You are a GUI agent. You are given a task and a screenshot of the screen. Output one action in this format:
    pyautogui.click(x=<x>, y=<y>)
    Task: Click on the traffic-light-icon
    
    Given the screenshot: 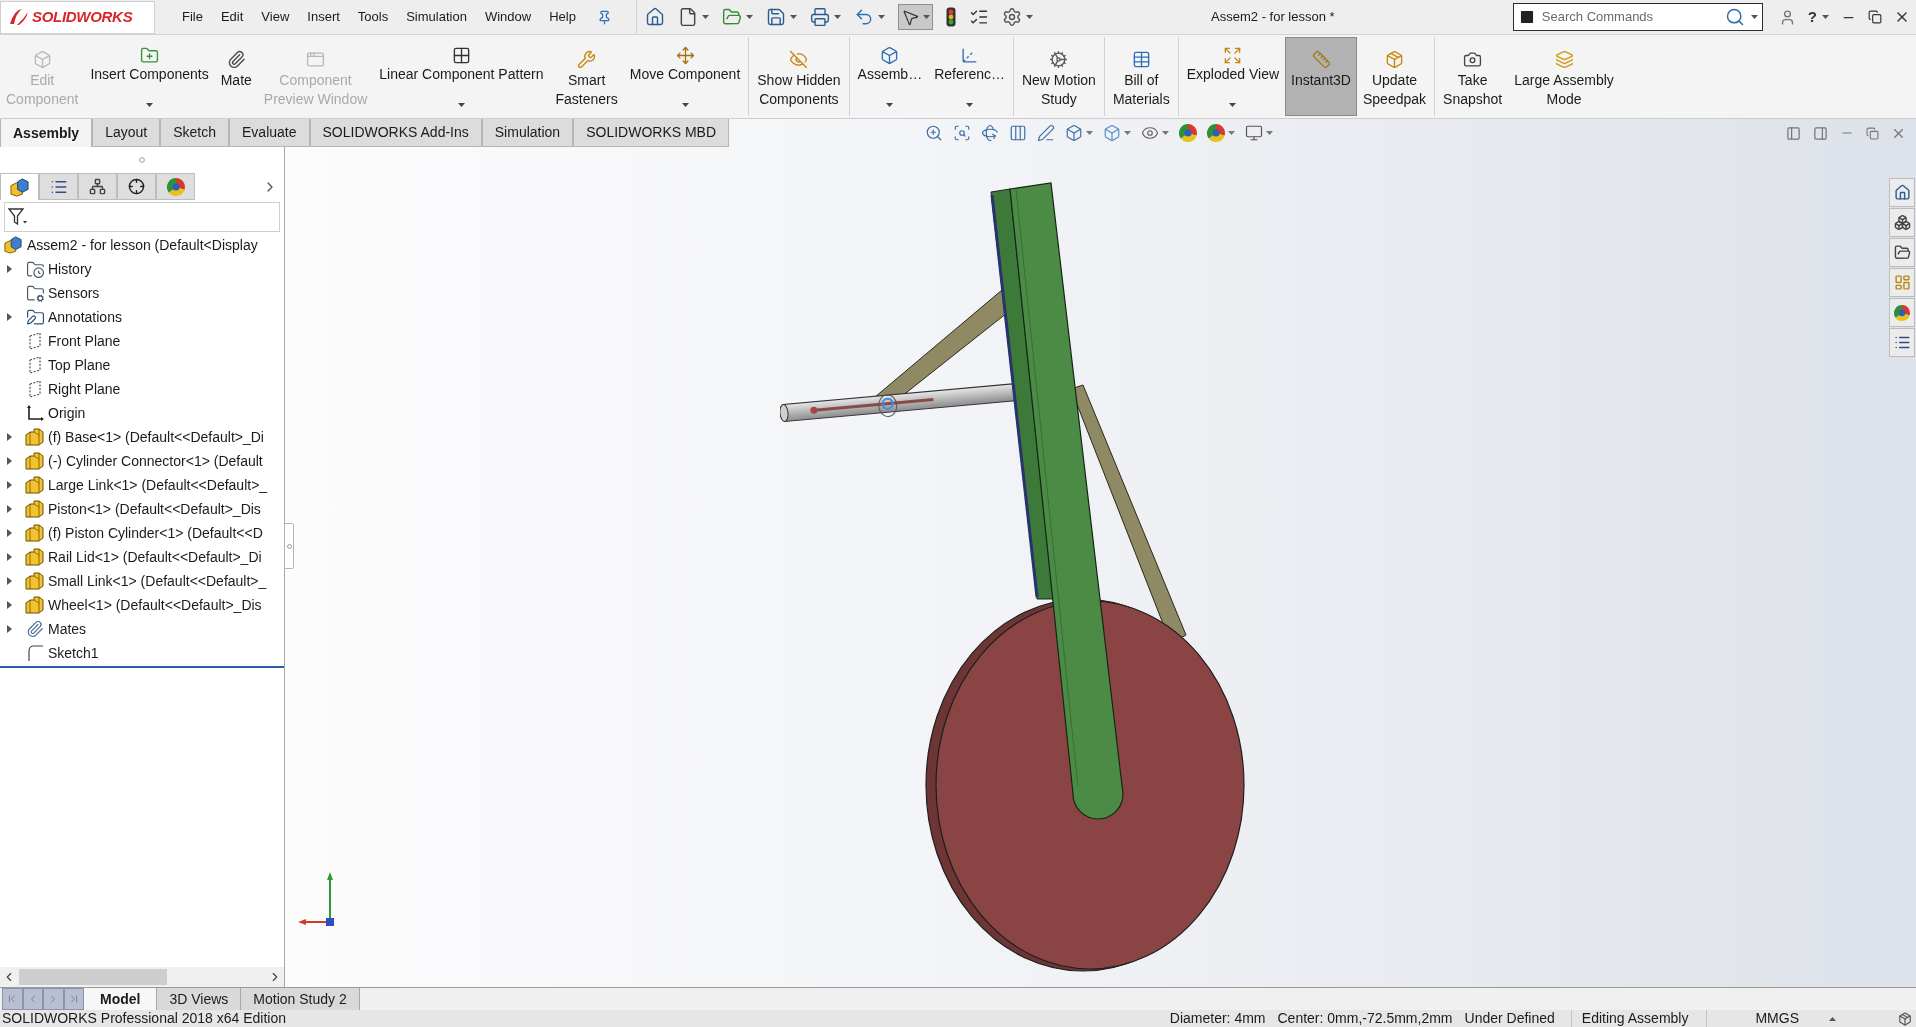 What is the action you would take?
    pyautogui.click(x=950, y=17)
    